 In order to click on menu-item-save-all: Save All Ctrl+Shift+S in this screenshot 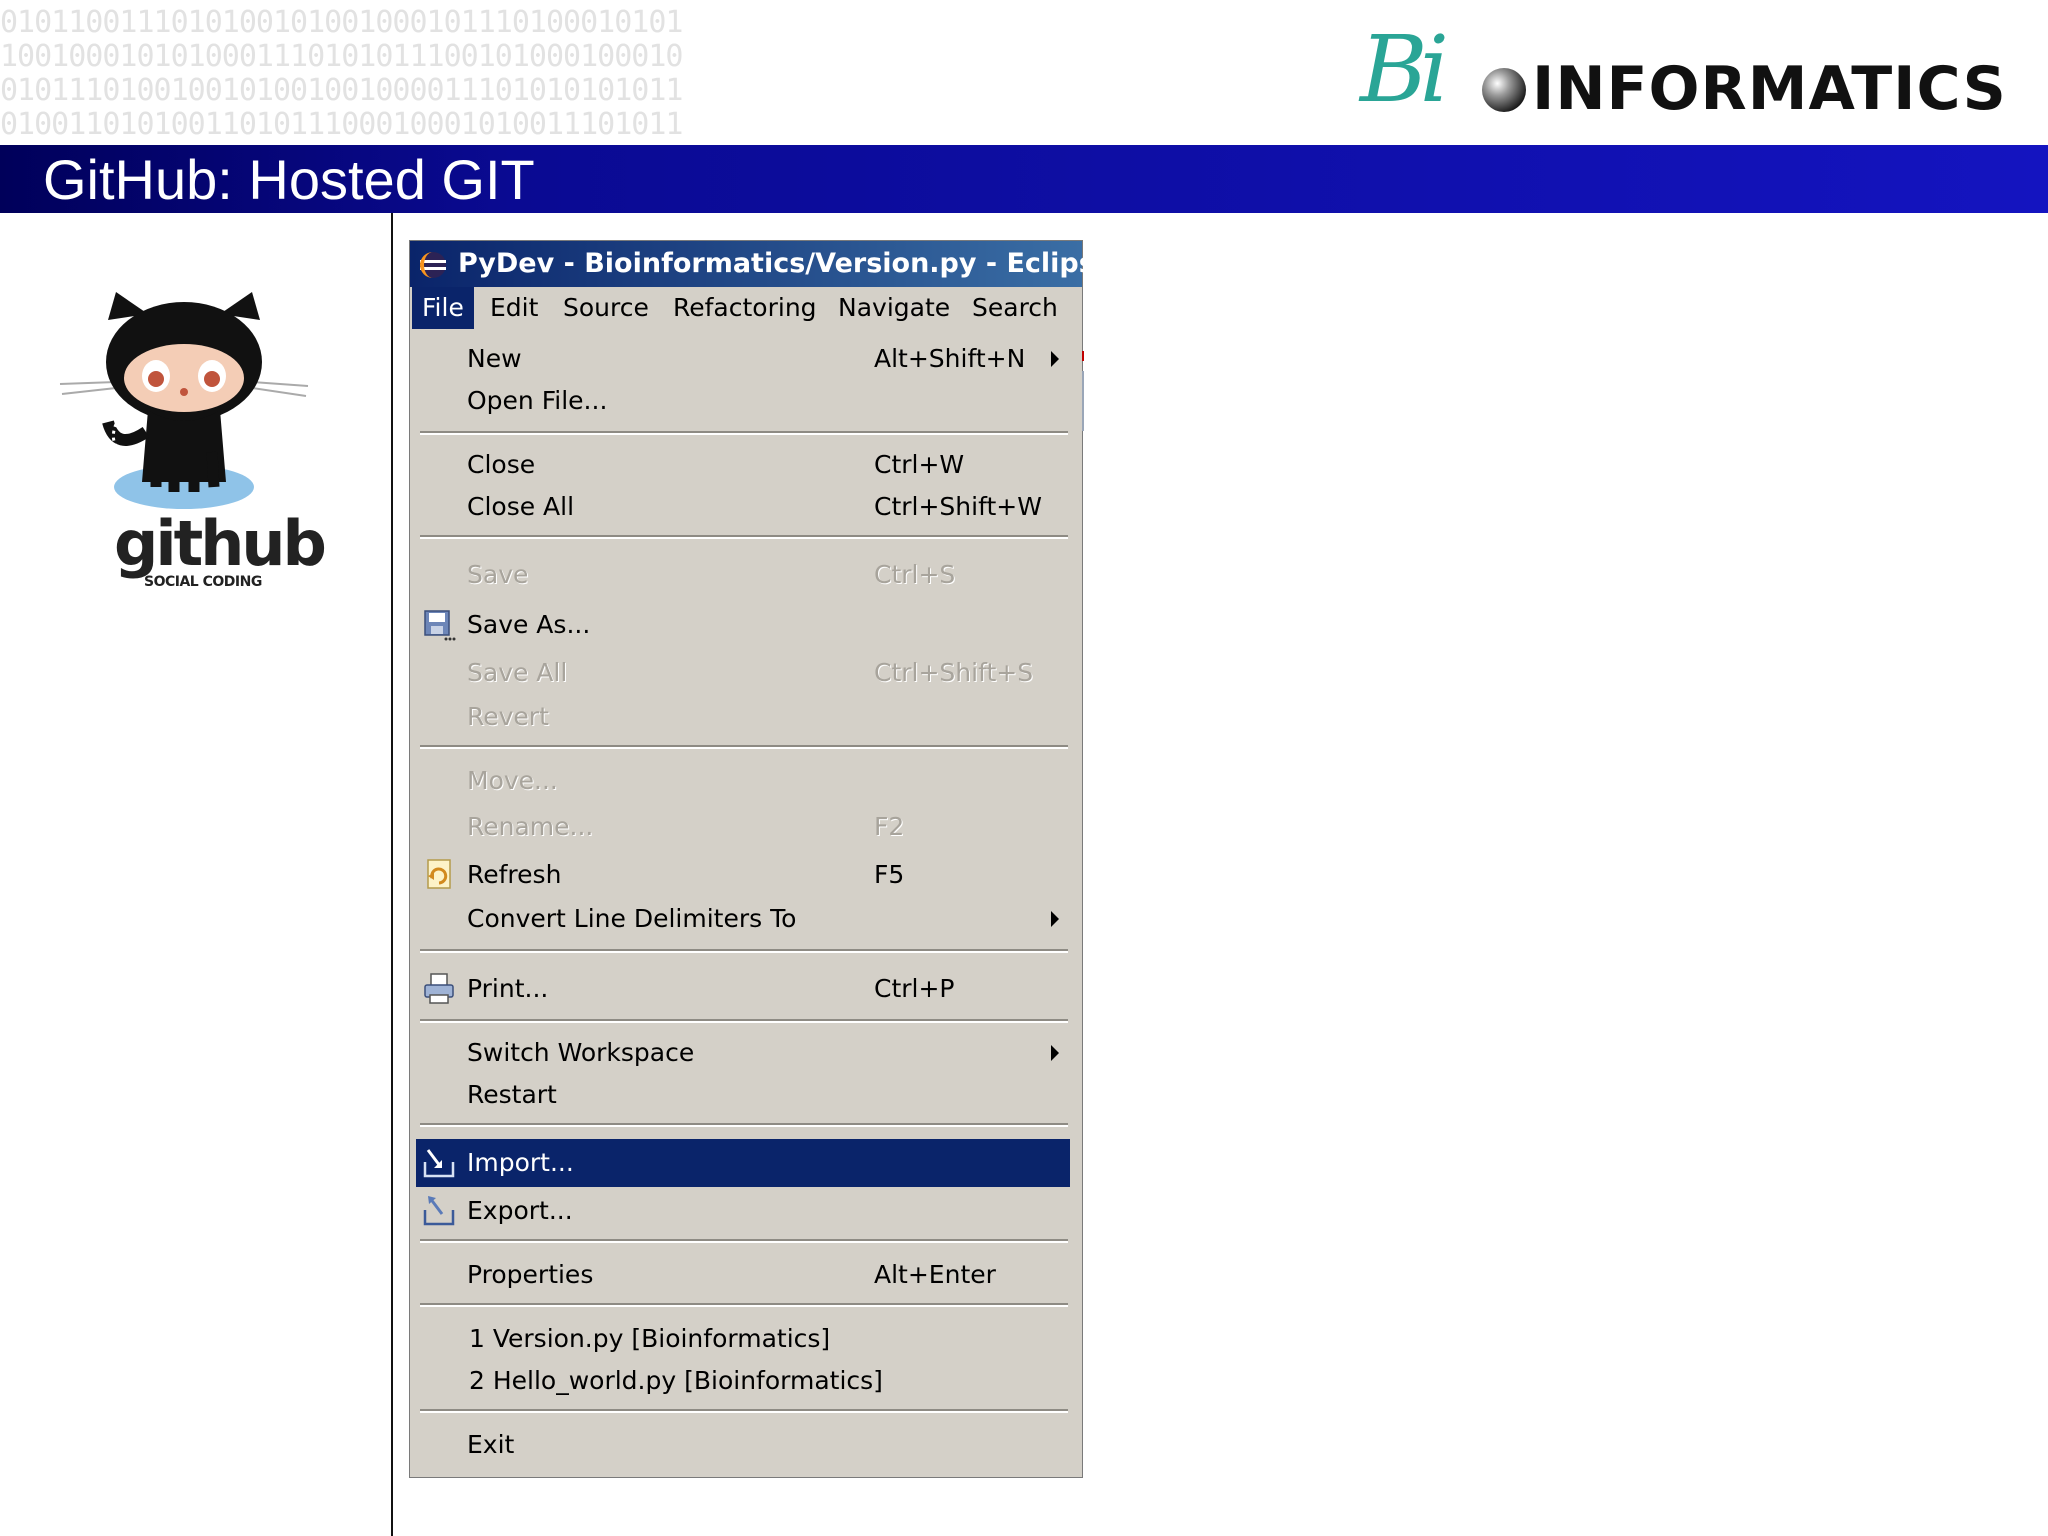, I will do `click(743, 673)`.